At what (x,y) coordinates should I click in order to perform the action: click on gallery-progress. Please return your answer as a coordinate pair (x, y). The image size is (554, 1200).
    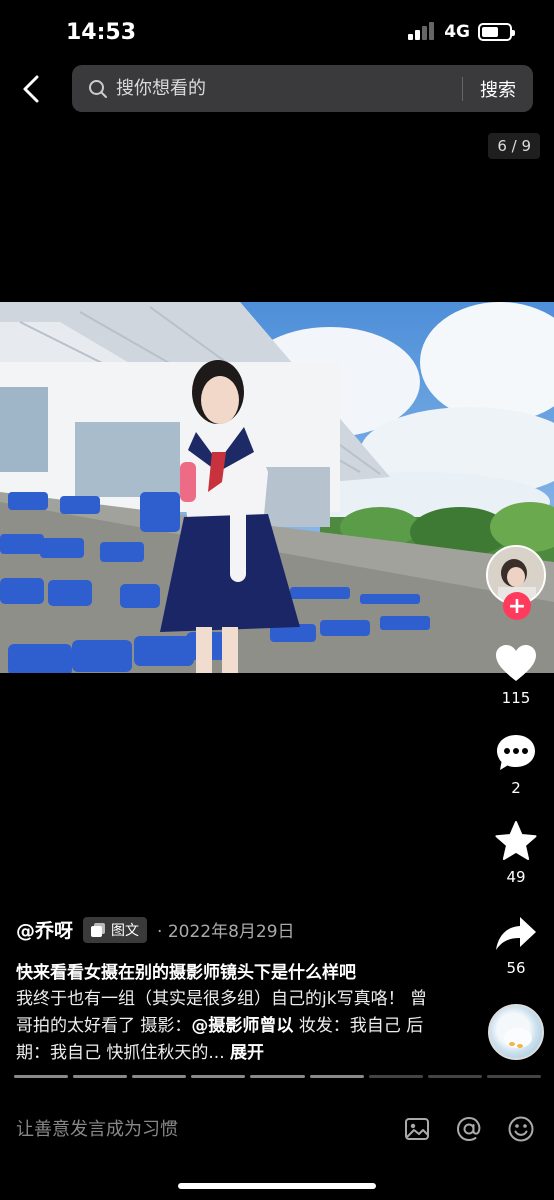
    Looking at the image, I should click on (277, 1076).